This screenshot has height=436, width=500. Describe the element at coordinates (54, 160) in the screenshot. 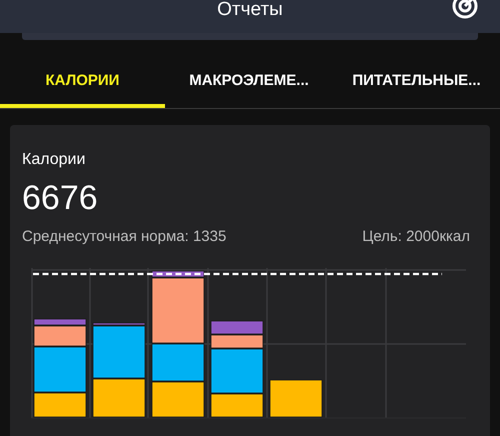

I see `card-title: Калории` at that location.